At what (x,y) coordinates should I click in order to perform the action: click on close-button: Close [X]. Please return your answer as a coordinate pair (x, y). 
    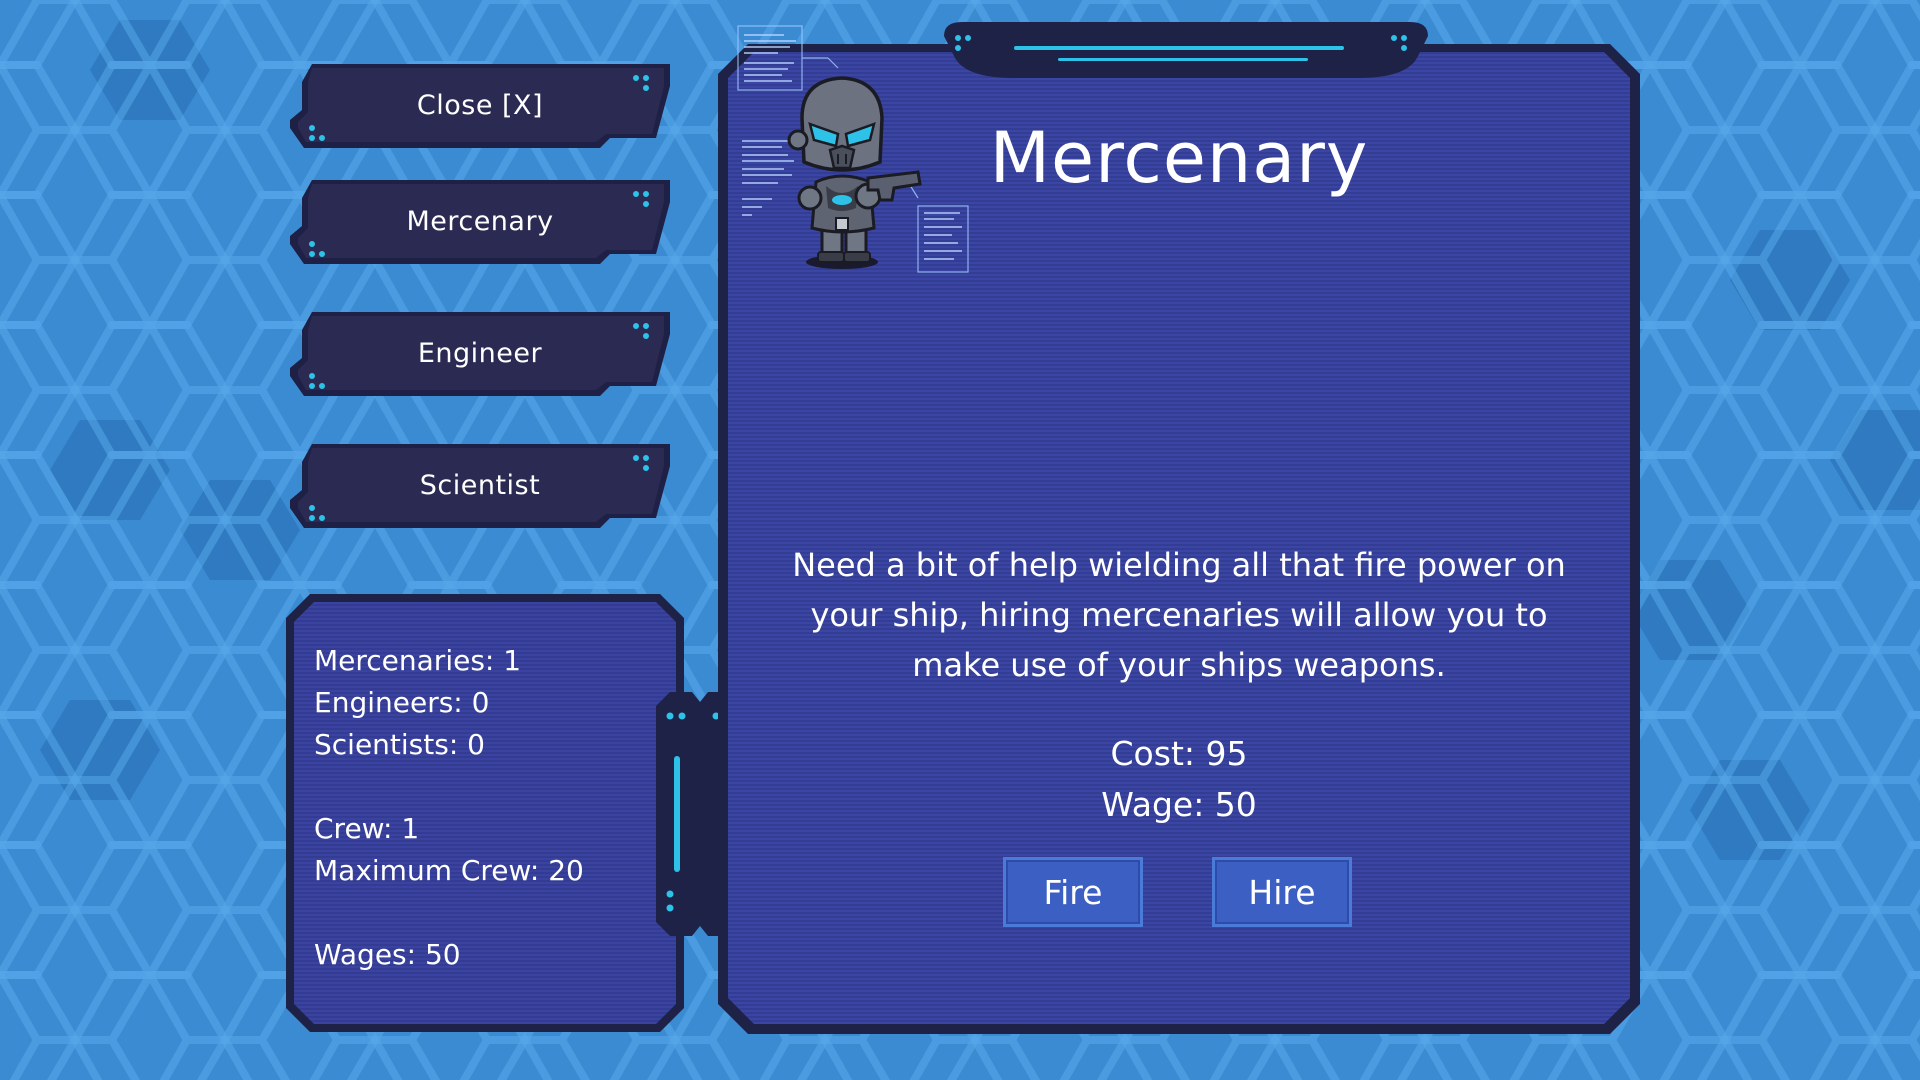
    Looking at the image, I should click on (480, 106).